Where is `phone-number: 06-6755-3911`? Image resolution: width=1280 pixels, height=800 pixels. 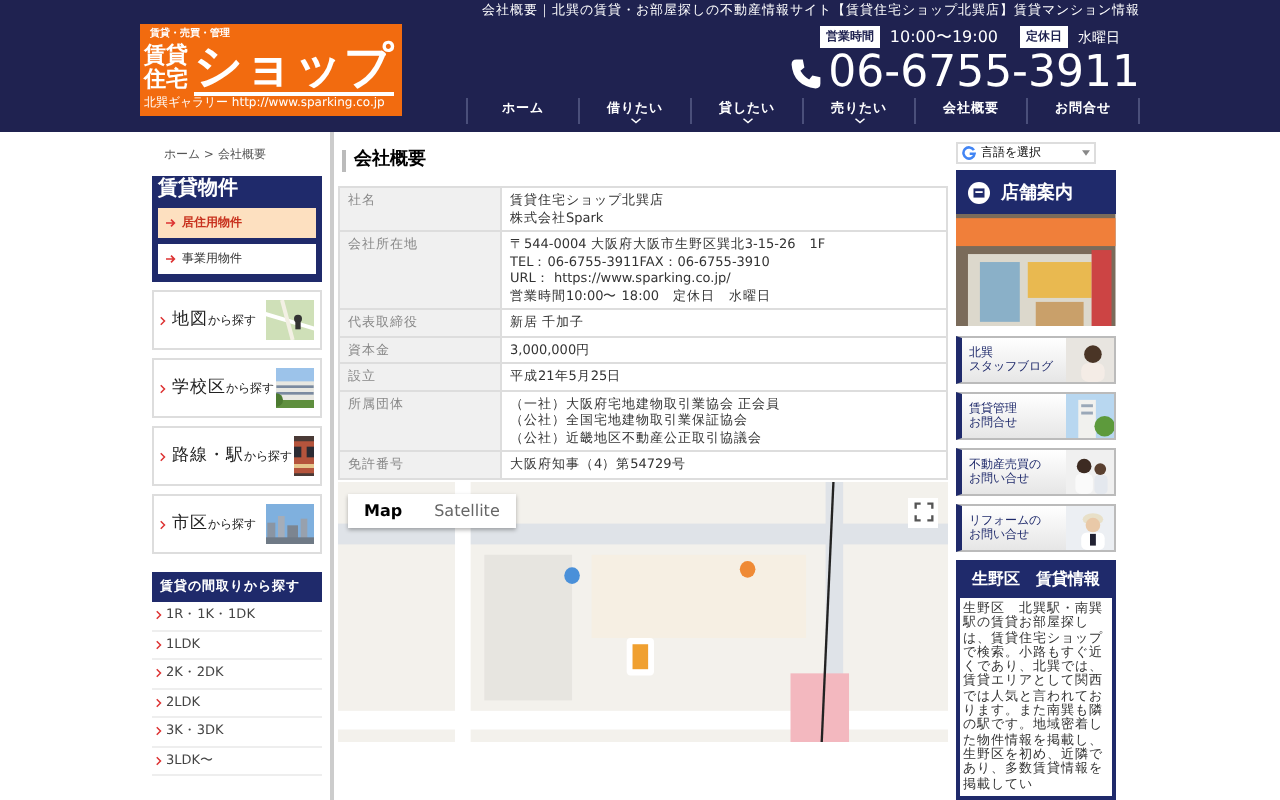 phone-number: 06-6755-3911 is located at coordinates (984, 73).